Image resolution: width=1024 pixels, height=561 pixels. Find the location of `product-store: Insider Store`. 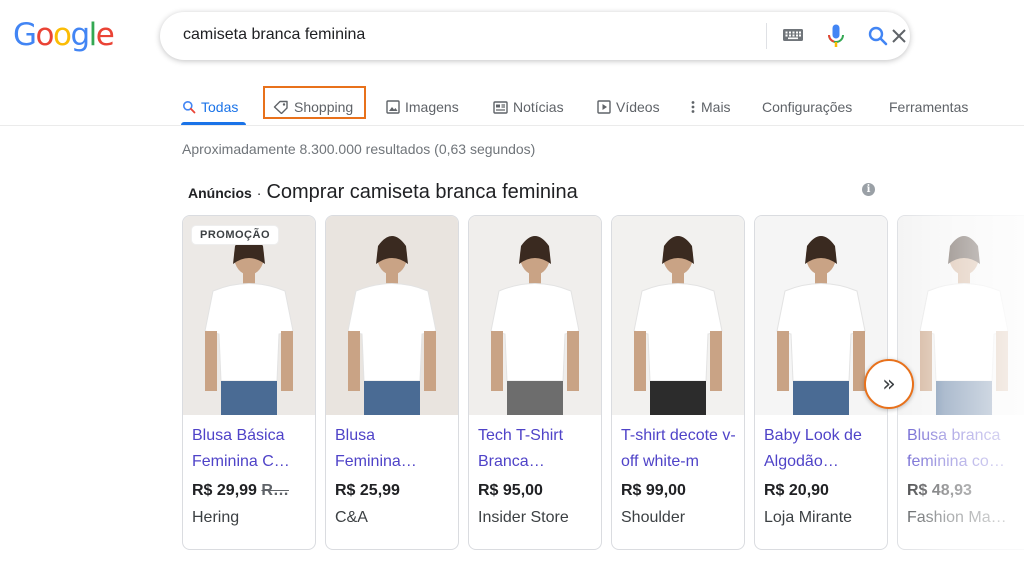

product-store: Insider Store is located at coordinates (523, 517).